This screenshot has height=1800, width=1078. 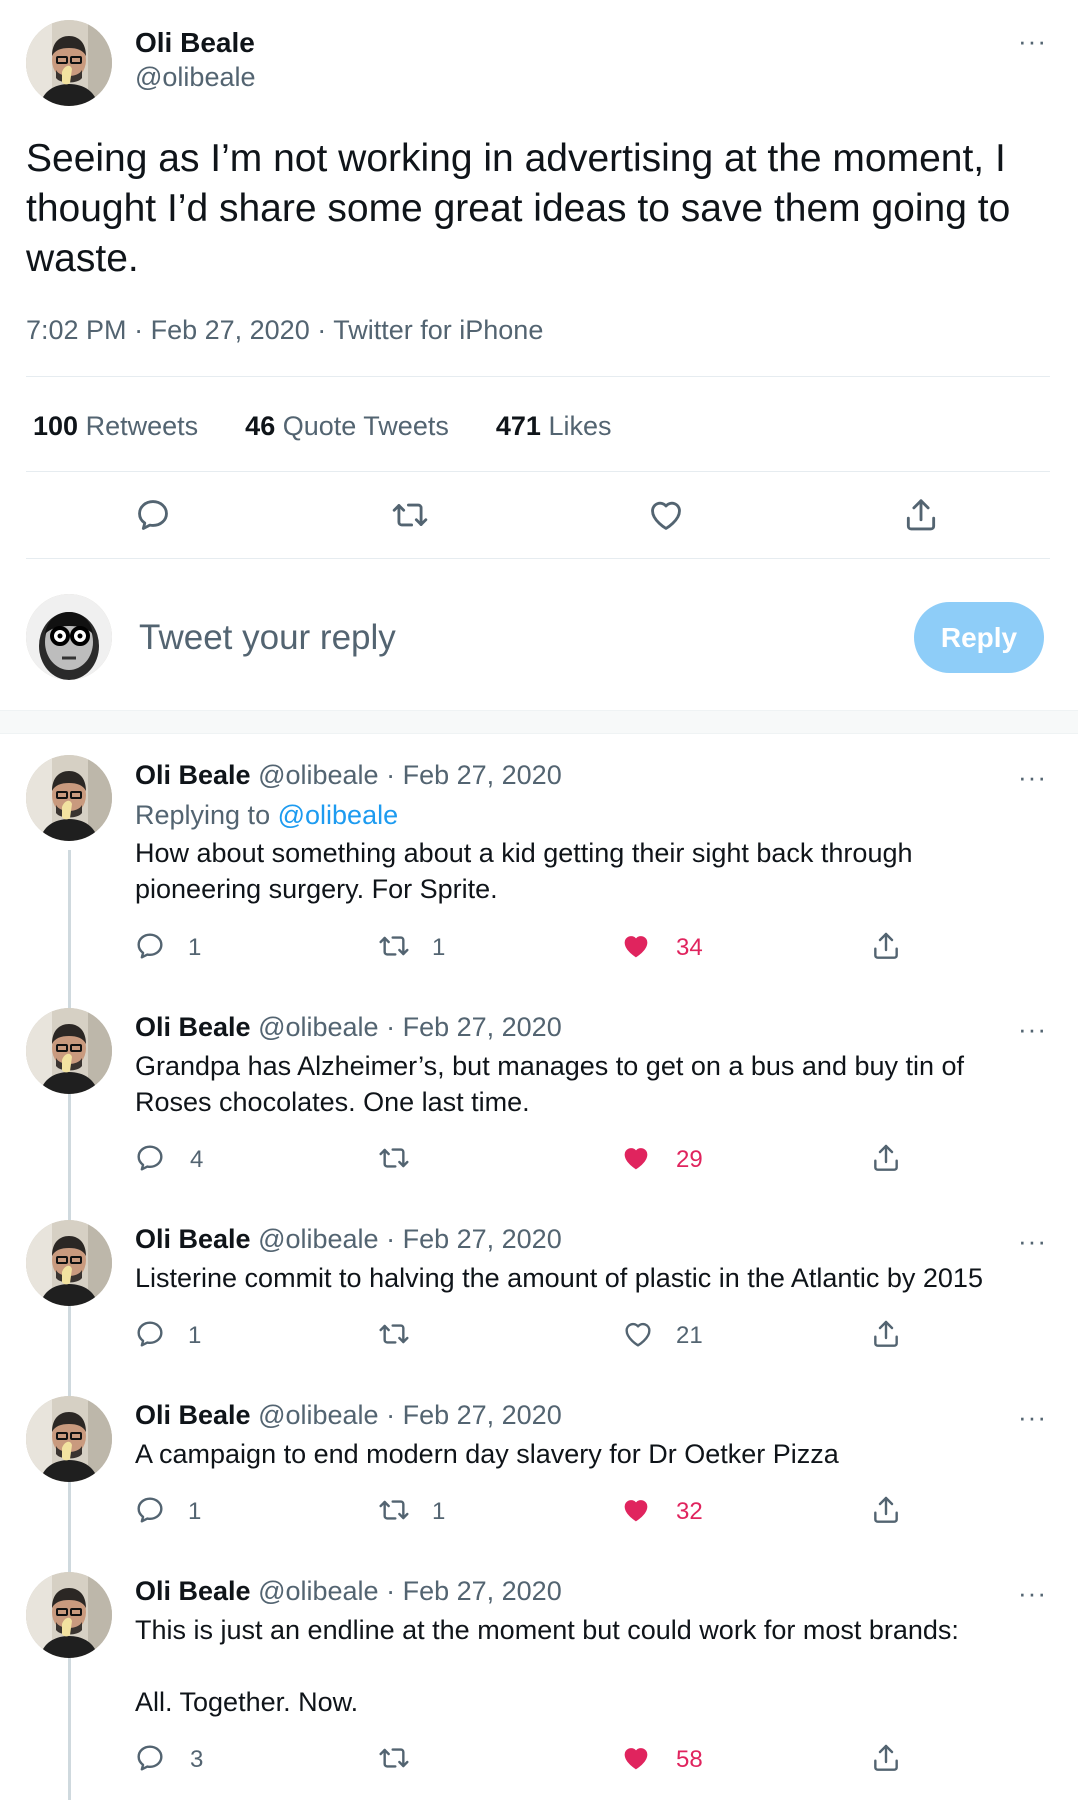 What do you see at coordinates (539, 722) in the screenshot?
I see `section-separator` at bounding box center [539, 722].